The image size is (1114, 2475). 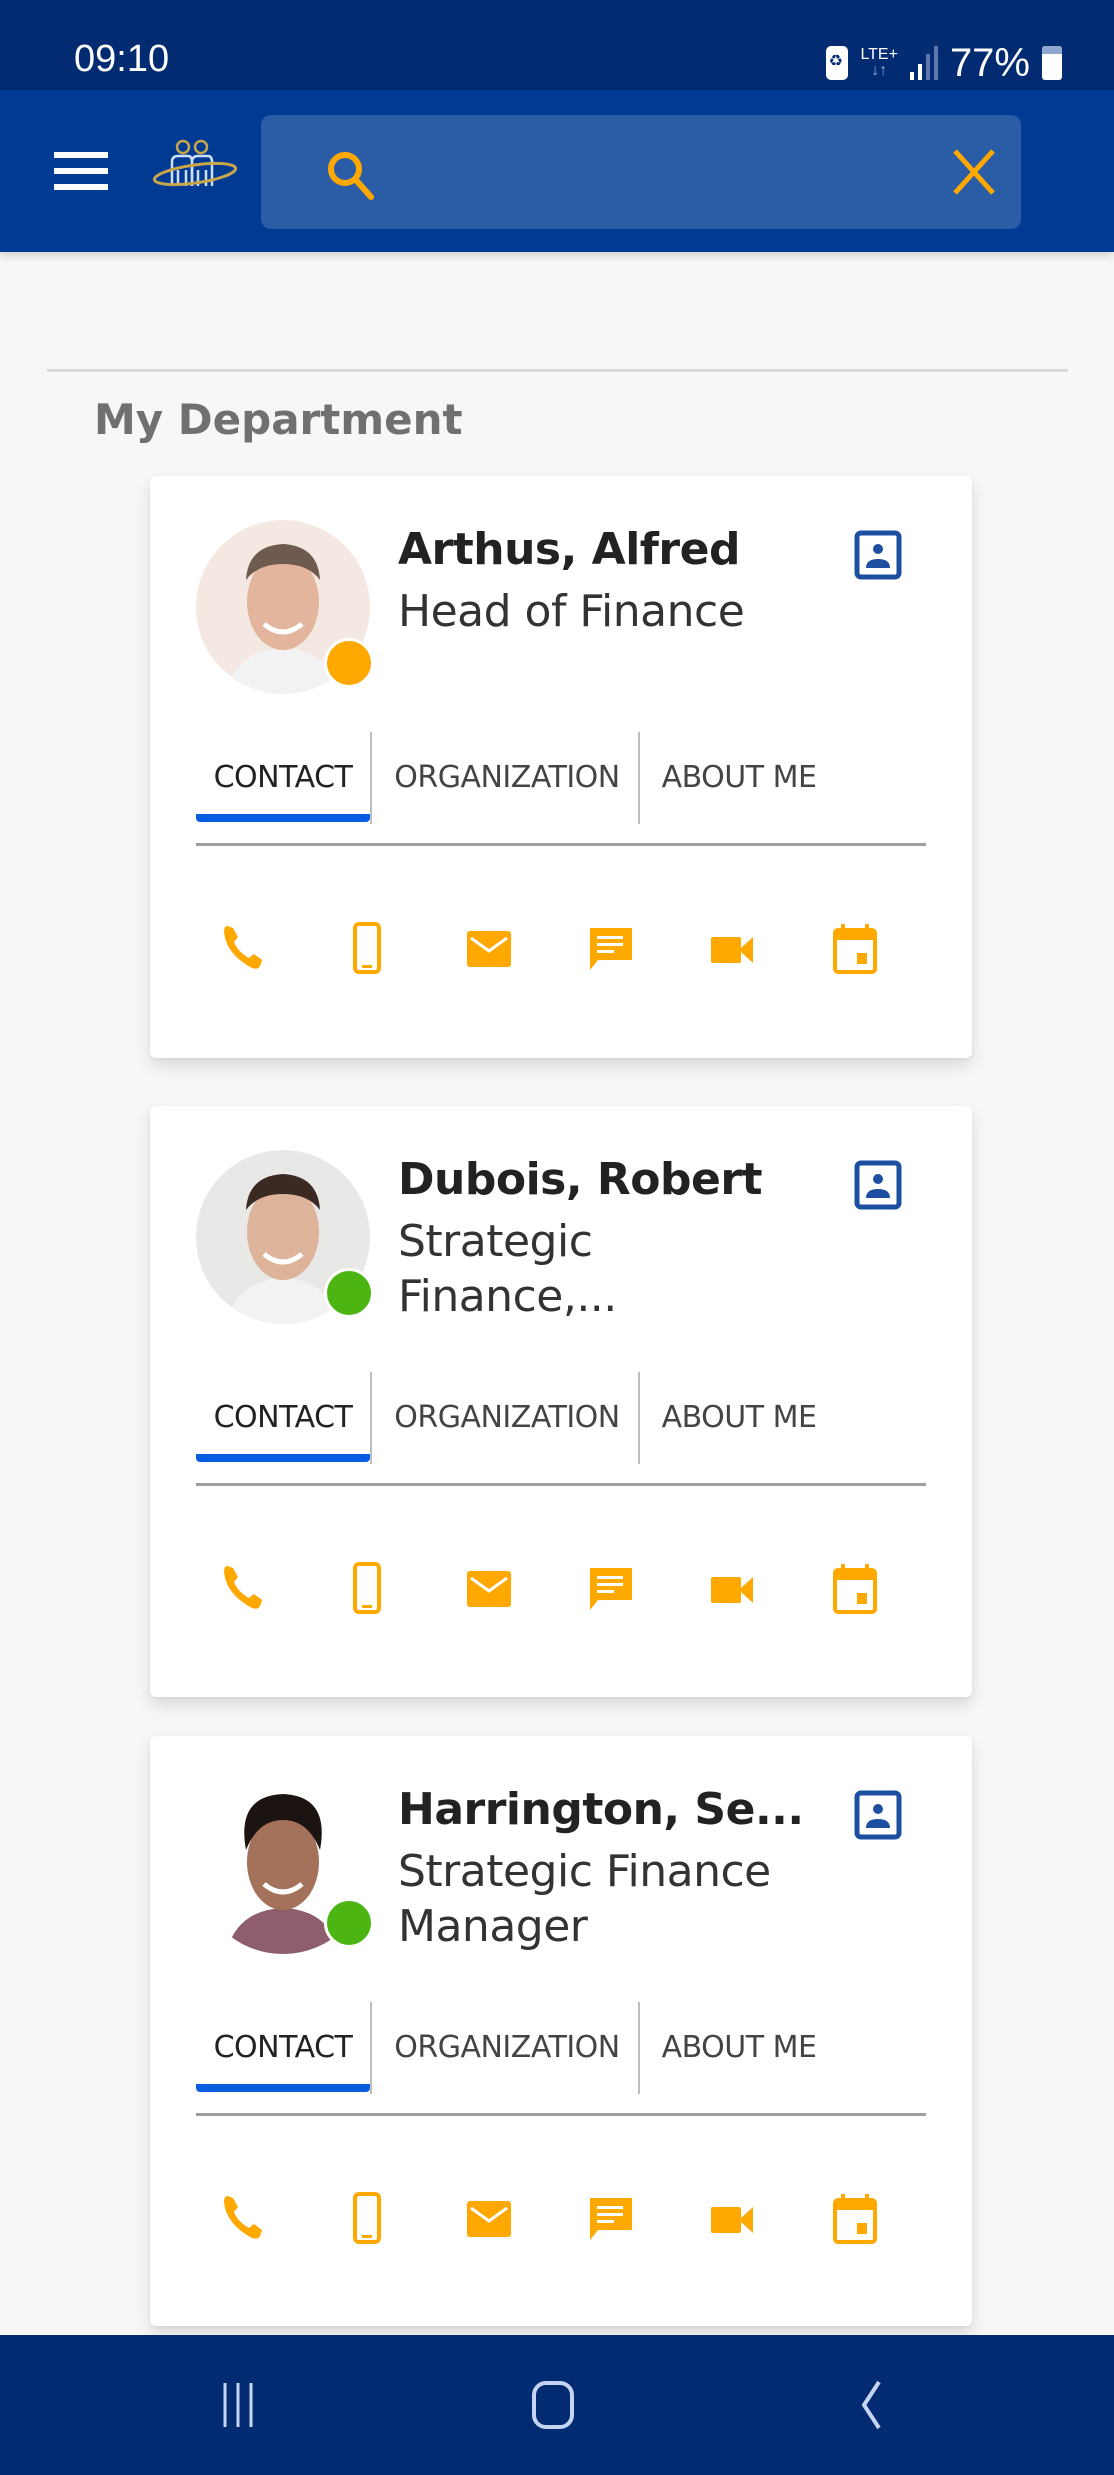 What do you see at coordinates (621, 172) in the screenshot?
I see `search-input` at bounding box center [621, 172].